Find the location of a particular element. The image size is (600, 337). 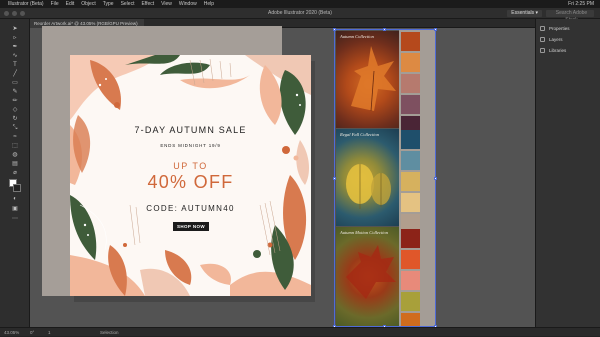

workspace-switcher: Essentials ▾ is located at coordinates (524, 13).